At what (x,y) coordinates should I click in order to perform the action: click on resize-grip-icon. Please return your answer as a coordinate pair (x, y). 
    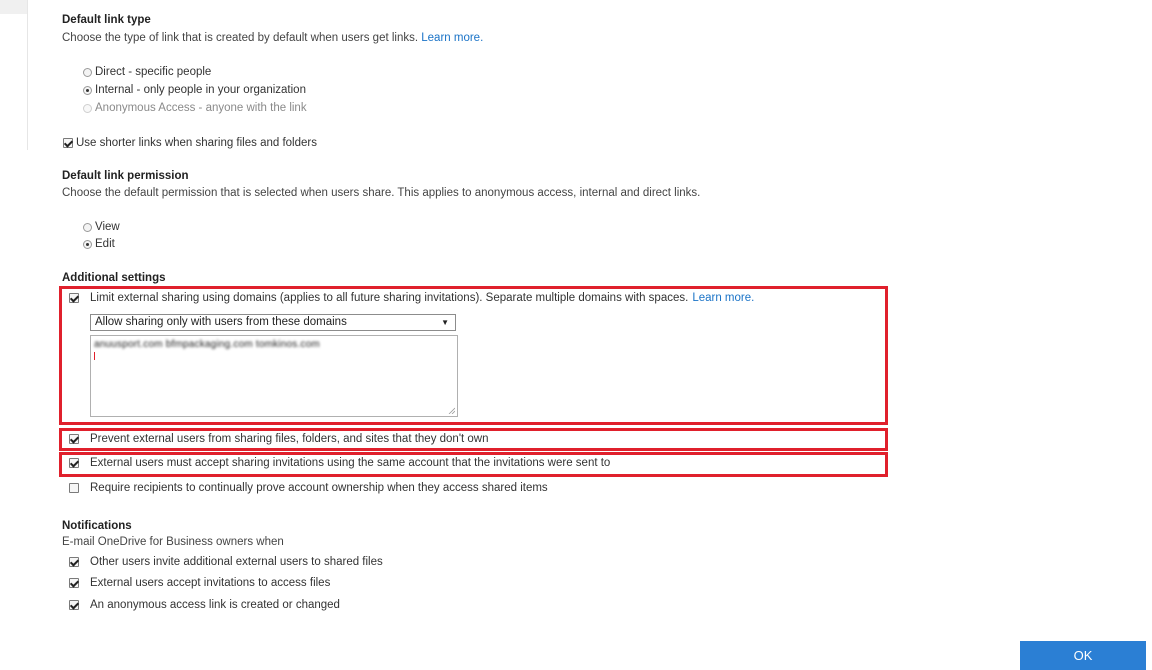
    Looking at the image, I should click on (451, 410).